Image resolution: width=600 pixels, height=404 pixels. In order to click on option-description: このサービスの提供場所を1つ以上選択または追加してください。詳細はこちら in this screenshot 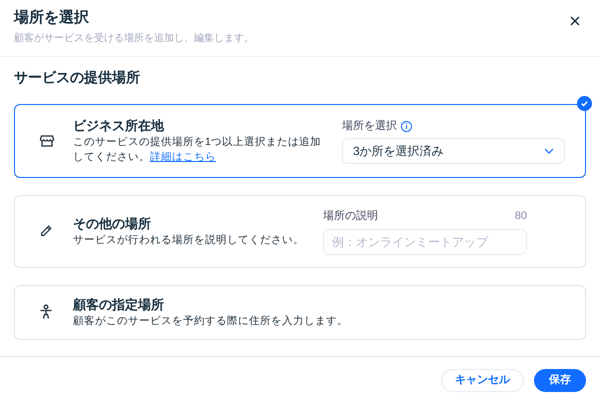, I will do `click(197, 150)`.